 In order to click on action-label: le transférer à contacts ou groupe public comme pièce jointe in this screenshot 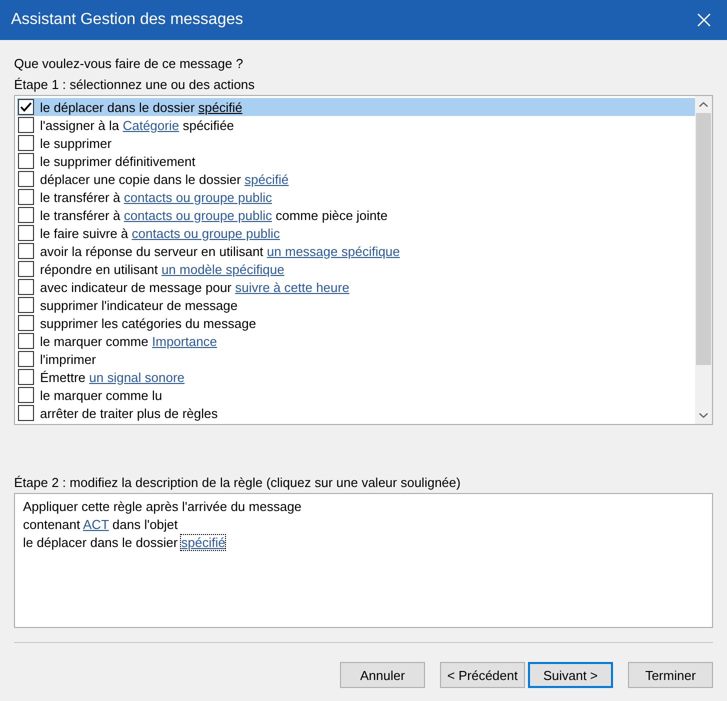, I will do `click(214, 215)`.